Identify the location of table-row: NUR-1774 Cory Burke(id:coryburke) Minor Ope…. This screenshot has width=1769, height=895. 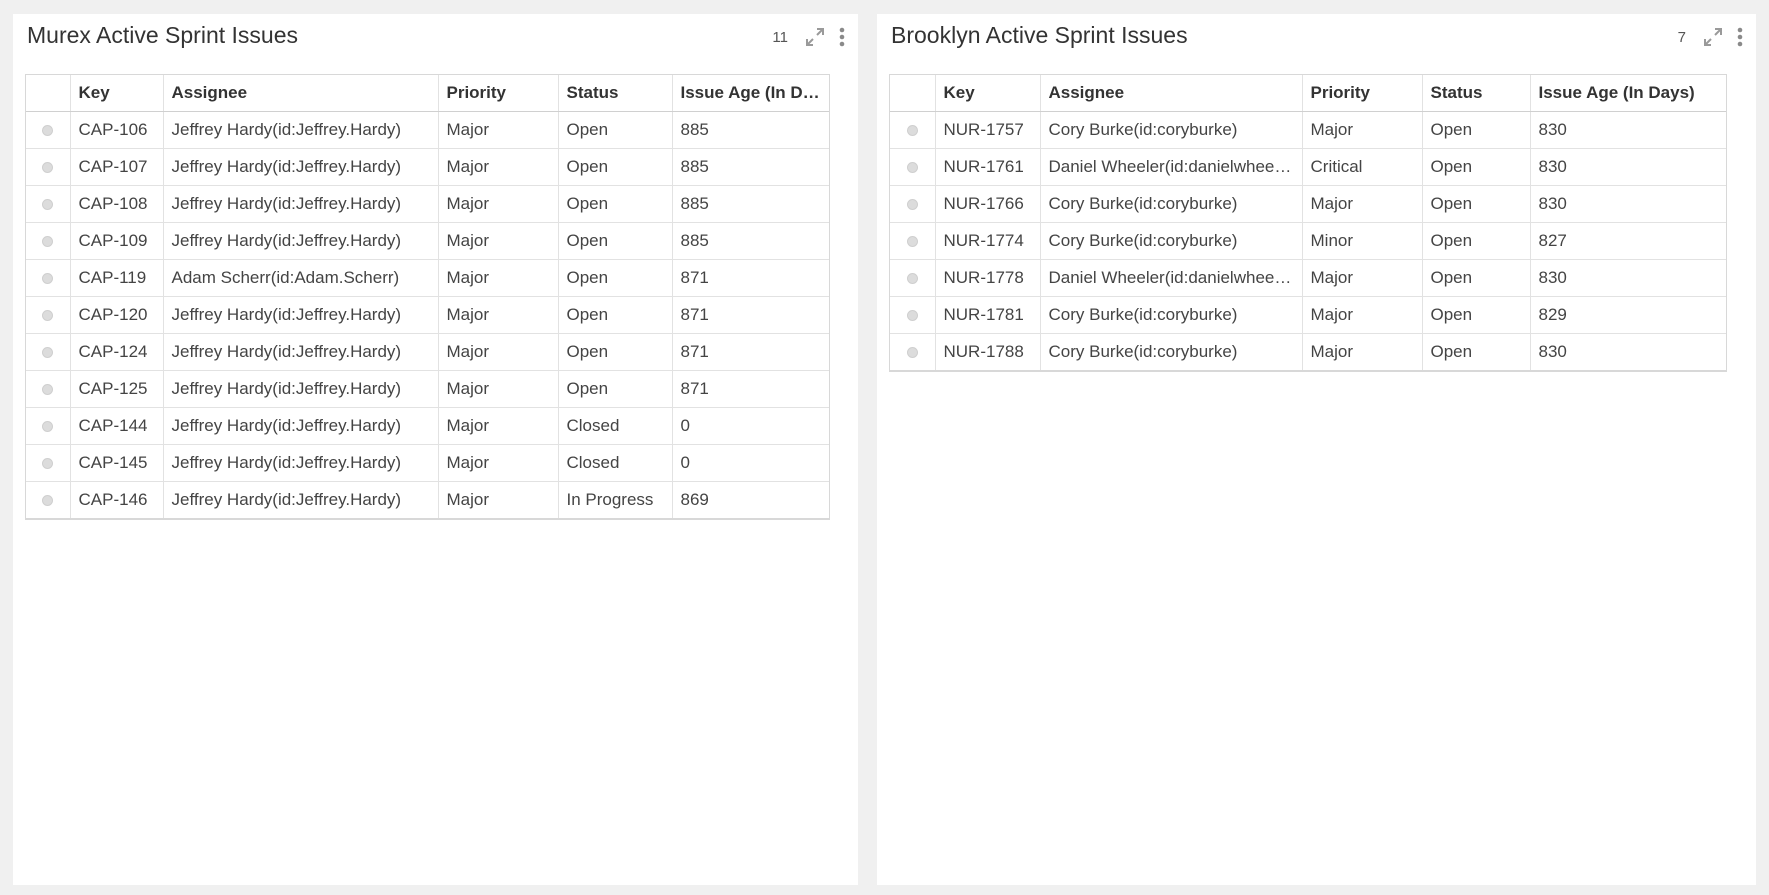
(1308, 241).